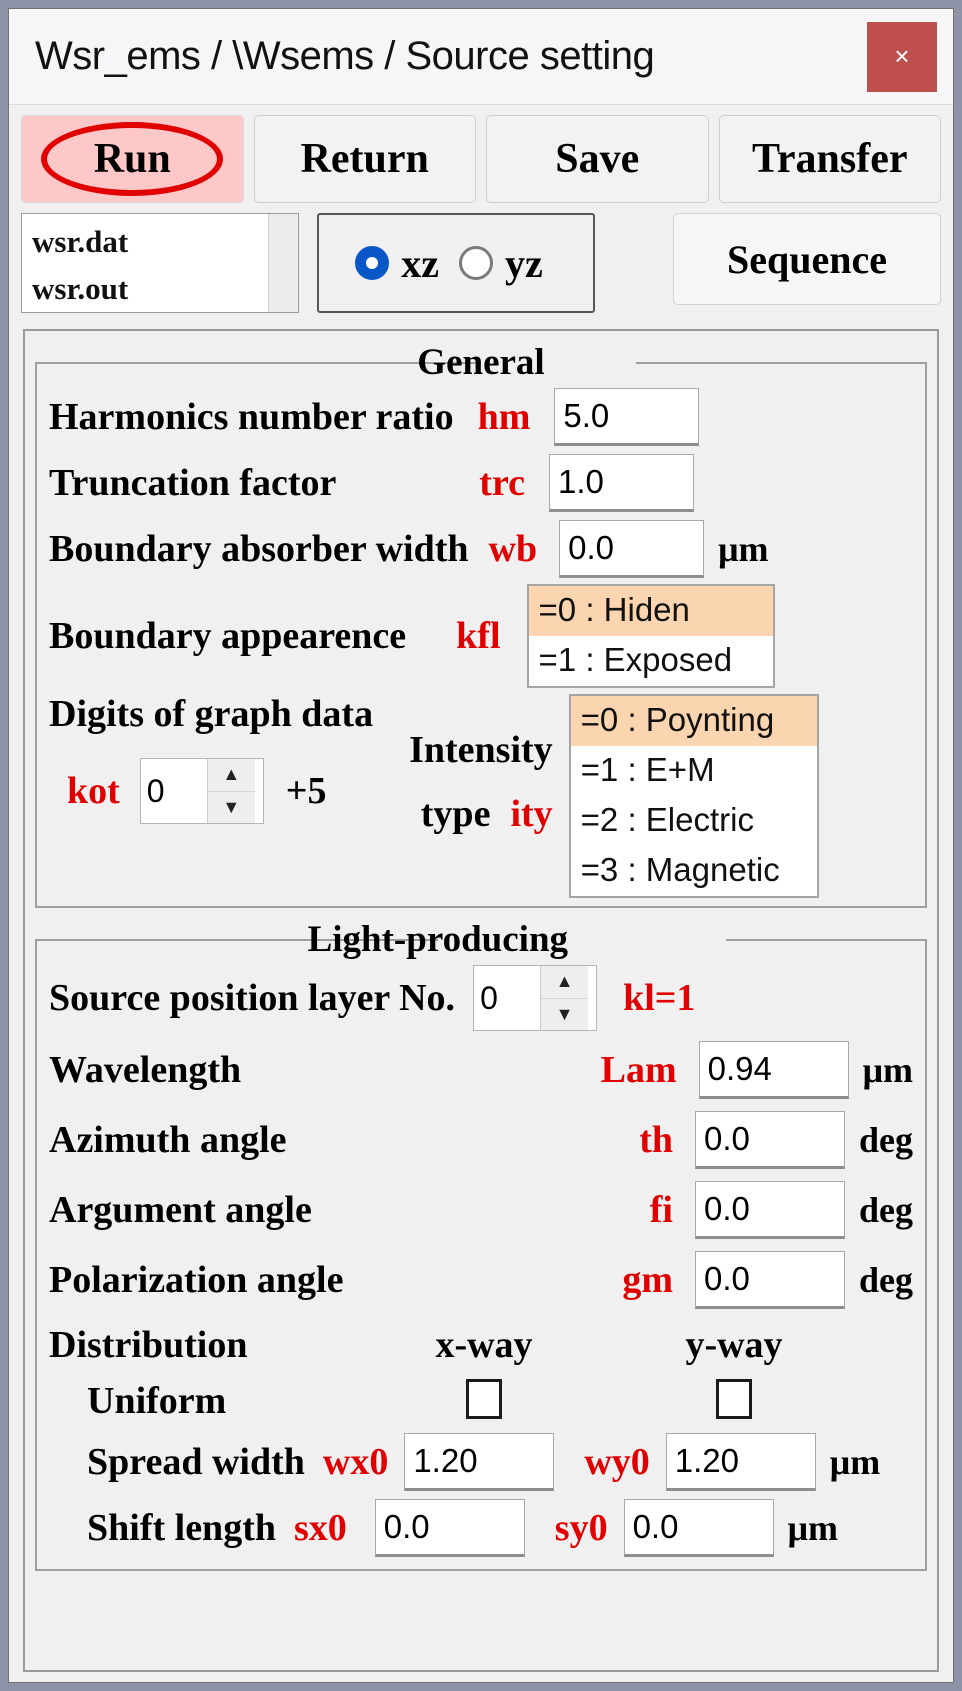  I want to click on distribution-label: Distribution, so click(148, 1345).